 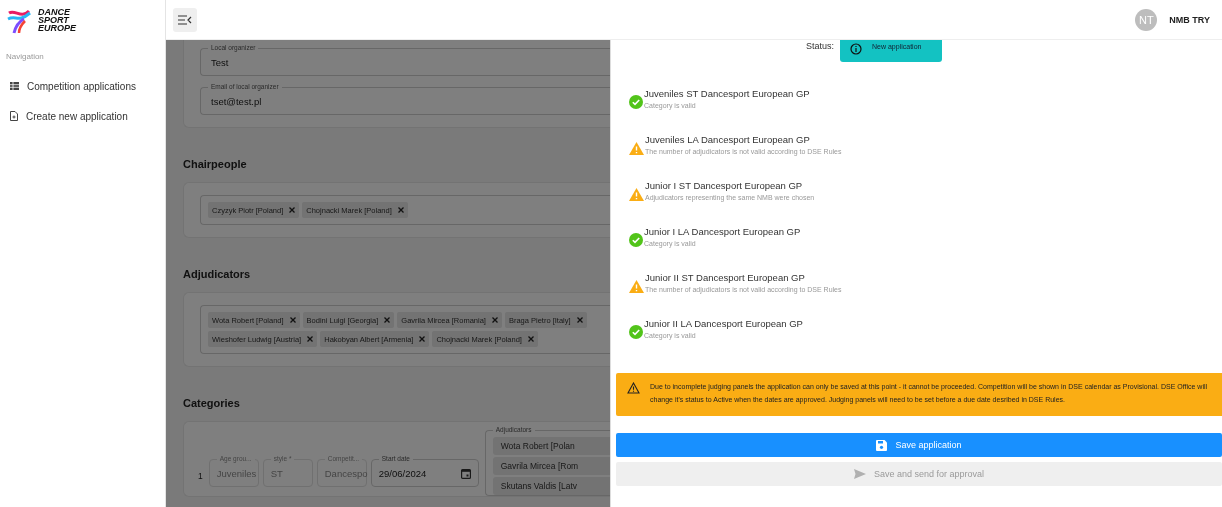 What do you see at coordinates (82, 86) in the screenshot?
I see `nav-item: Competition applications` at bounding box center [82, 86].